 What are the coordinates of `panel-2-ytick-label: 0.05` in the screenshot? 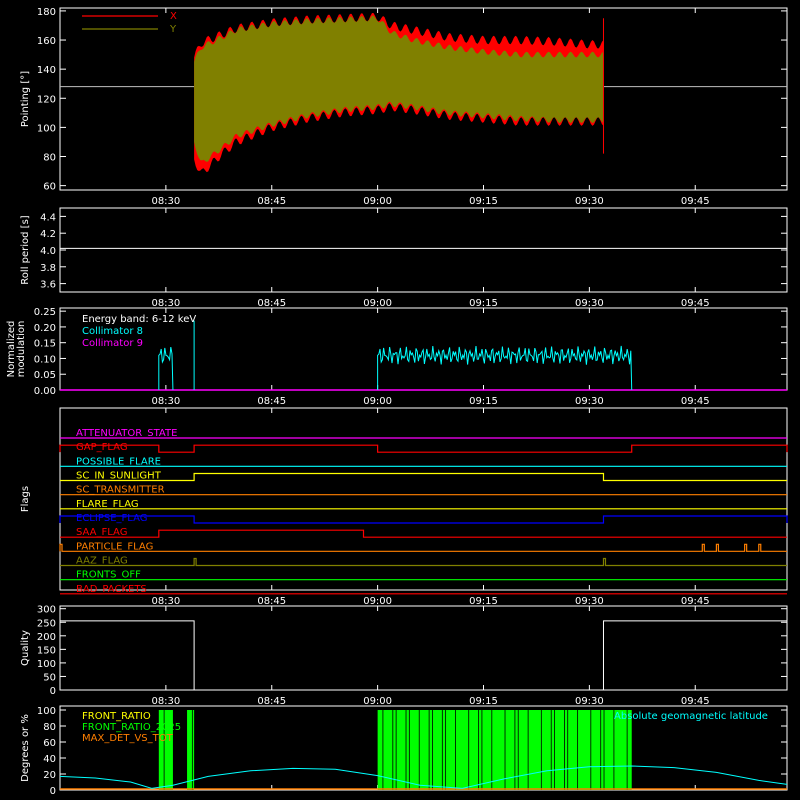 It's located at (45, 375).